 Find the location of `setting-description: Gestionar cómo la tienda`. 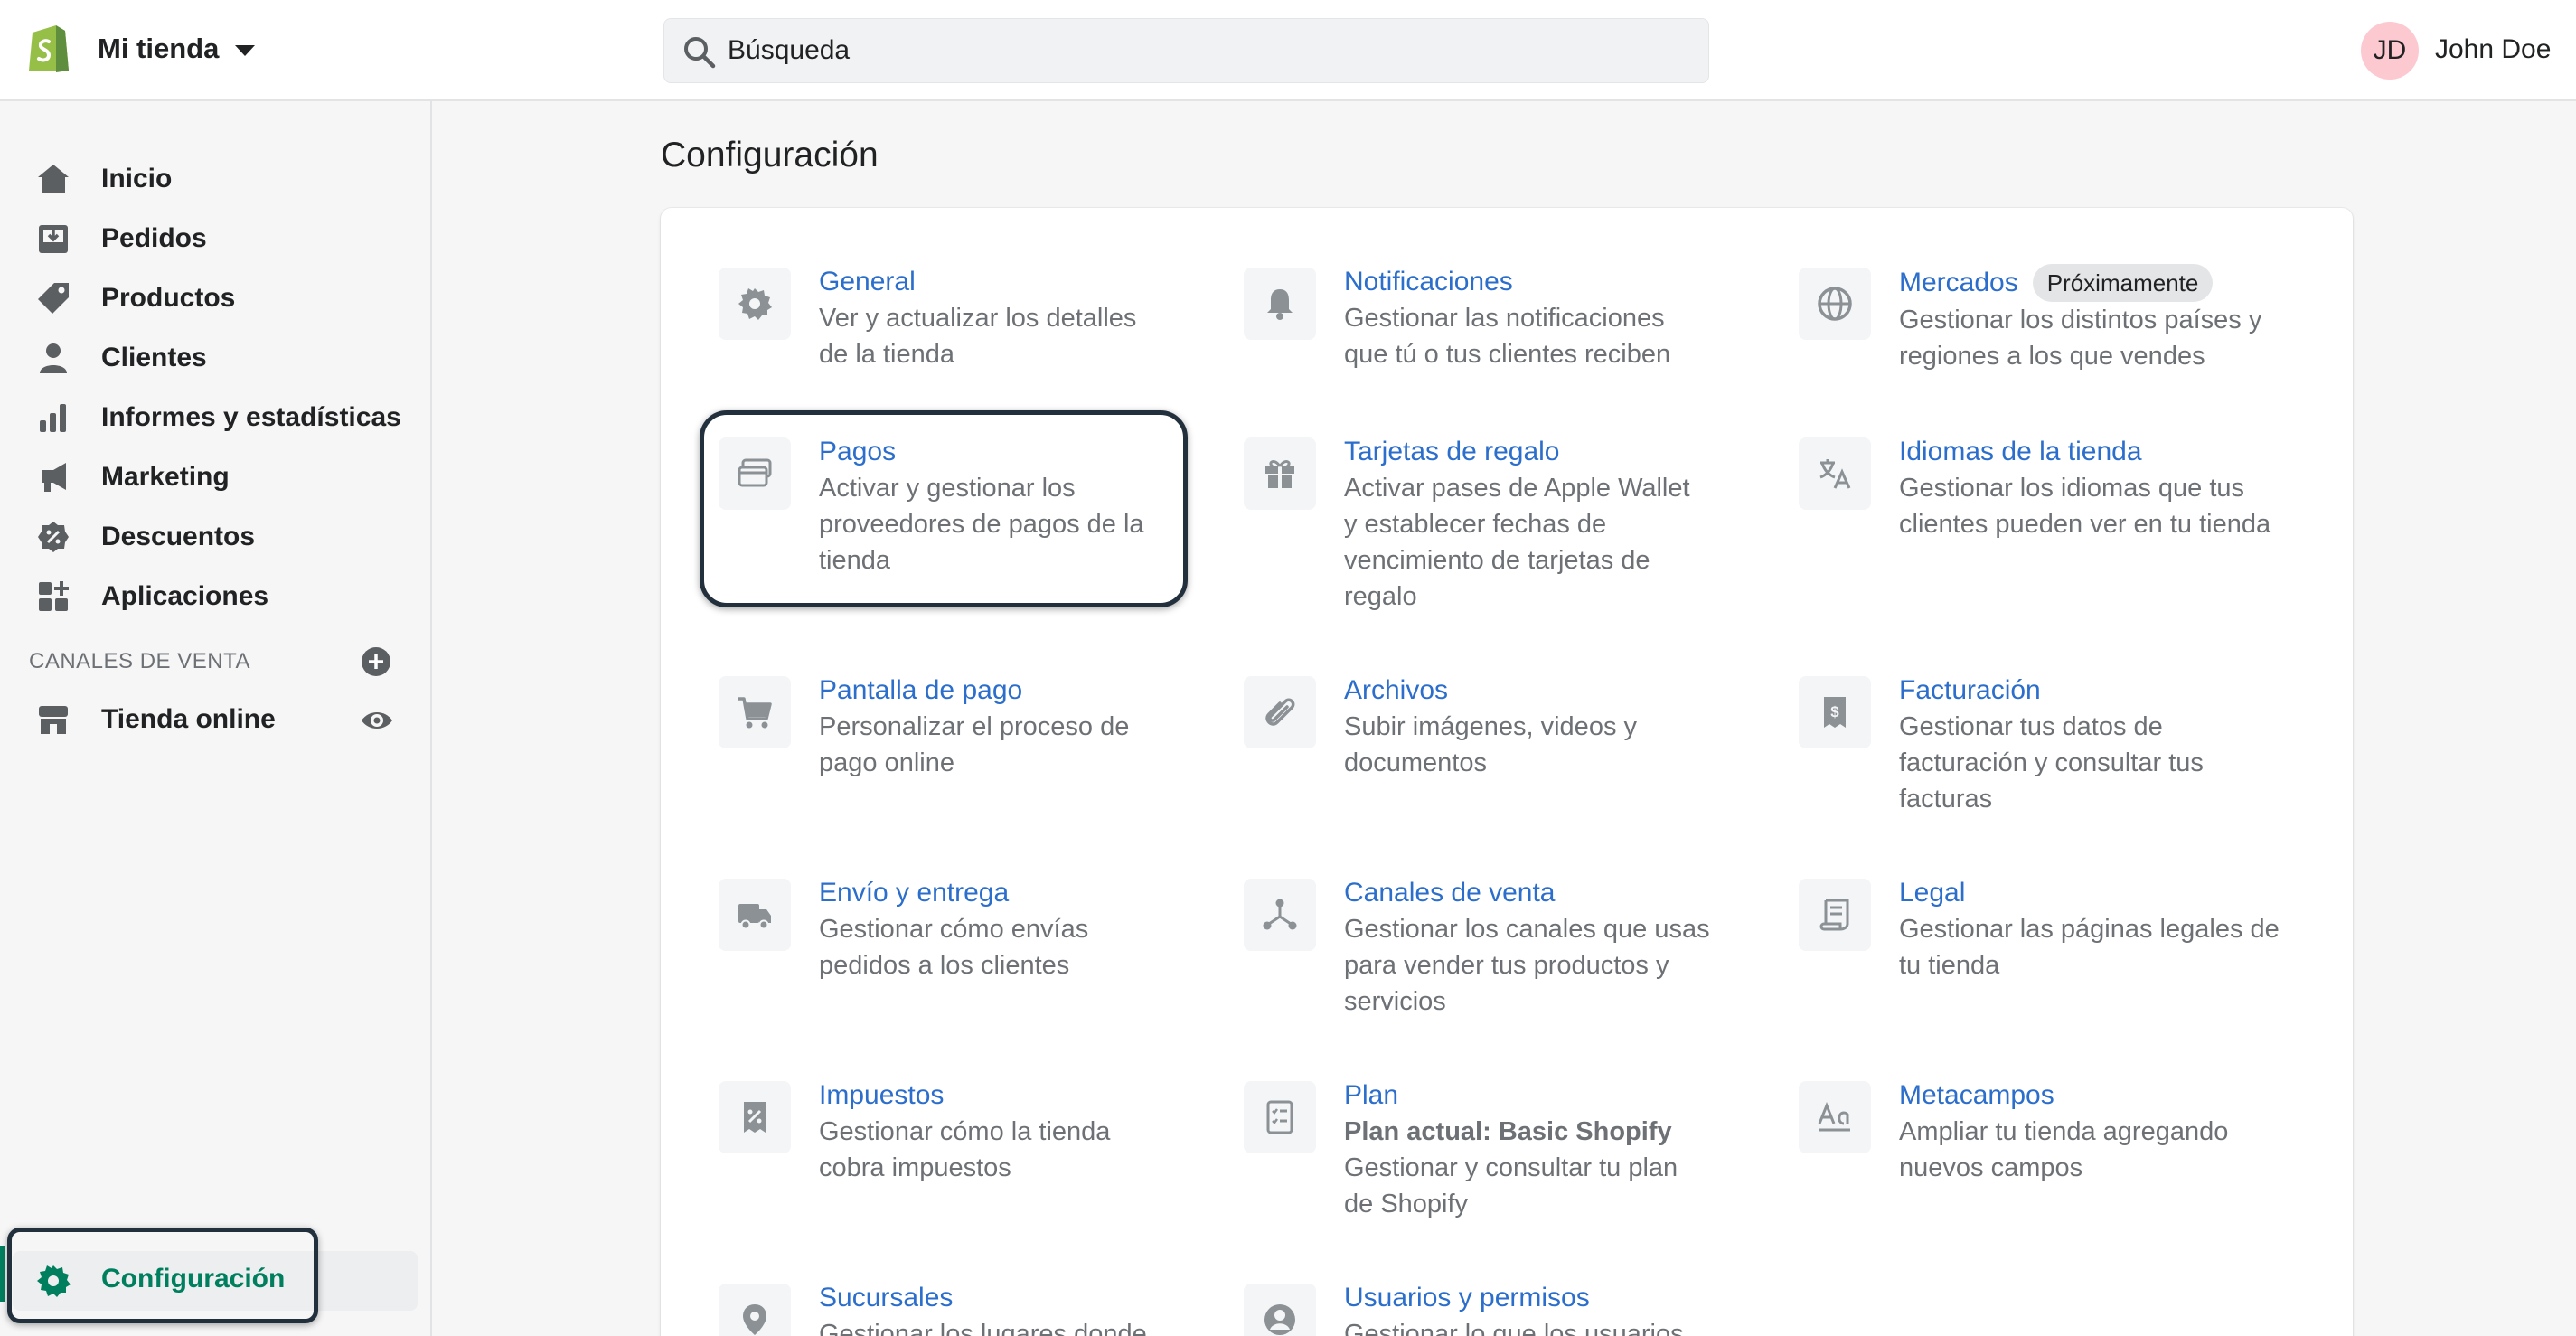

setting-description: Gestionar cómo la tienda is located at coordinates (965, 1131).